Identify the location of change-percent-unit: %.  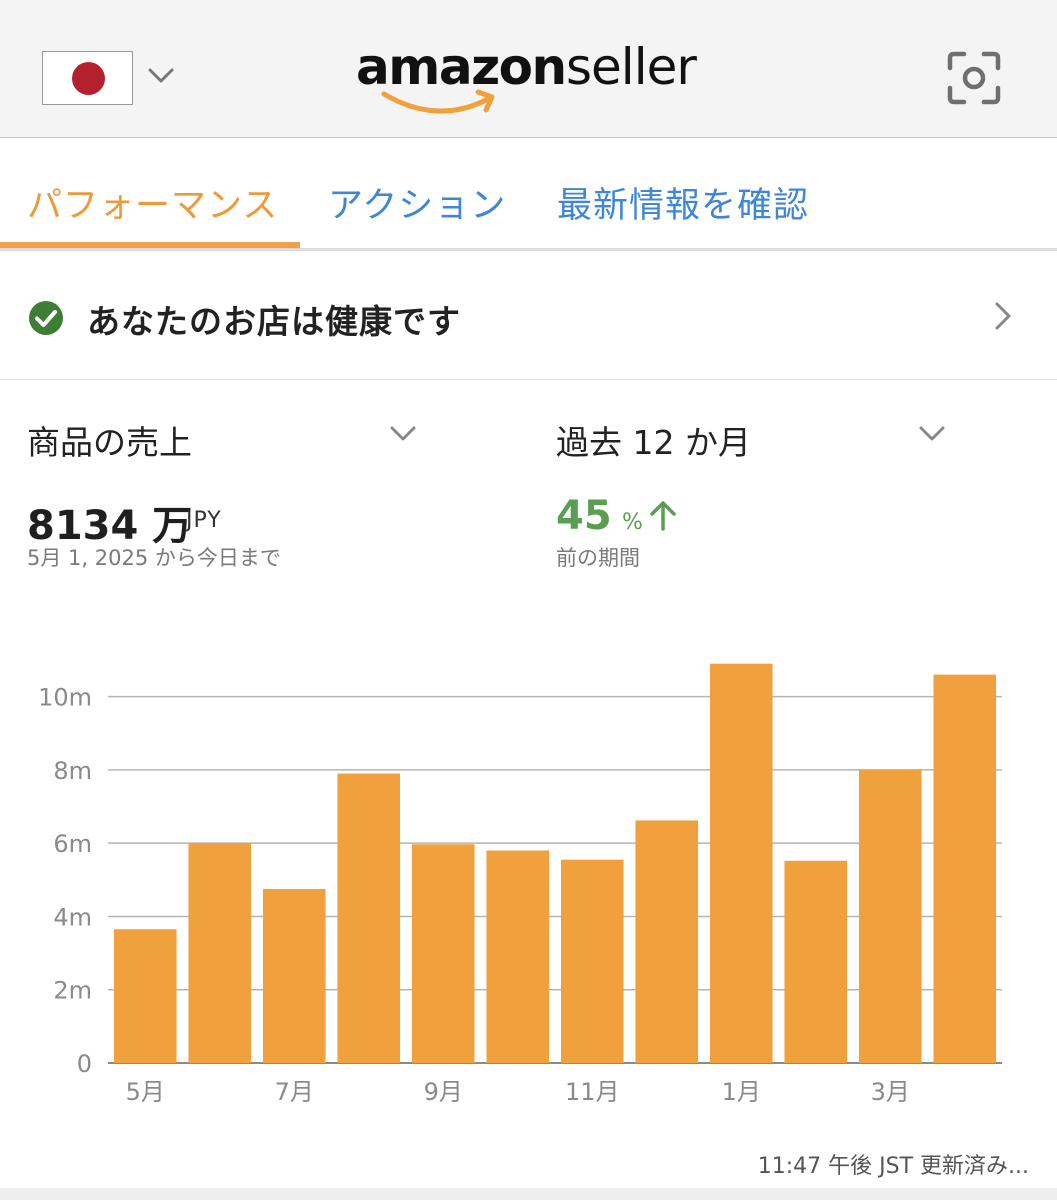
(632, 522).